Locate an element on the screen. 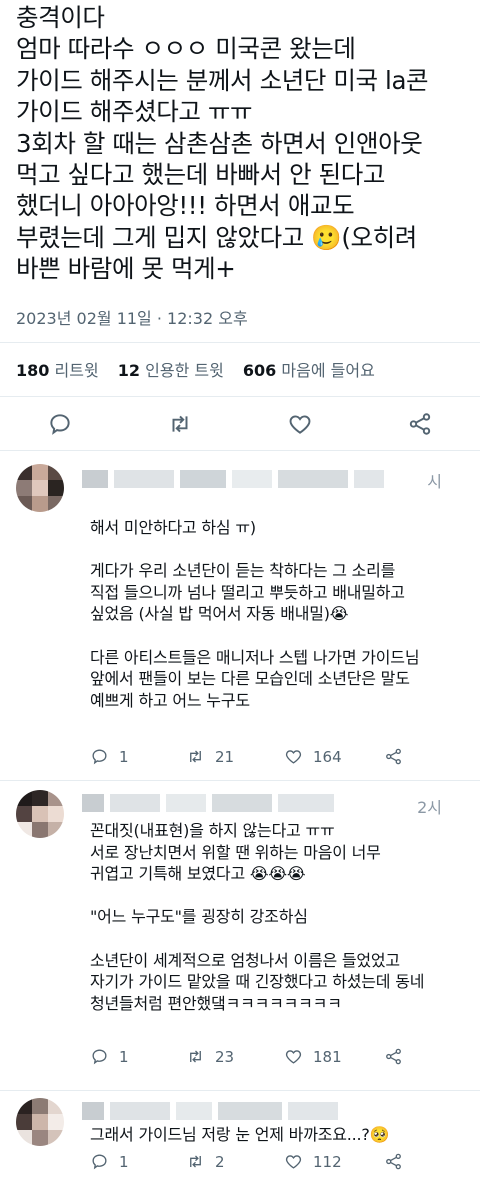 The width and height of the screenshot is (480, 1192). like-count: 112 is located at coordinates (327, 1161).